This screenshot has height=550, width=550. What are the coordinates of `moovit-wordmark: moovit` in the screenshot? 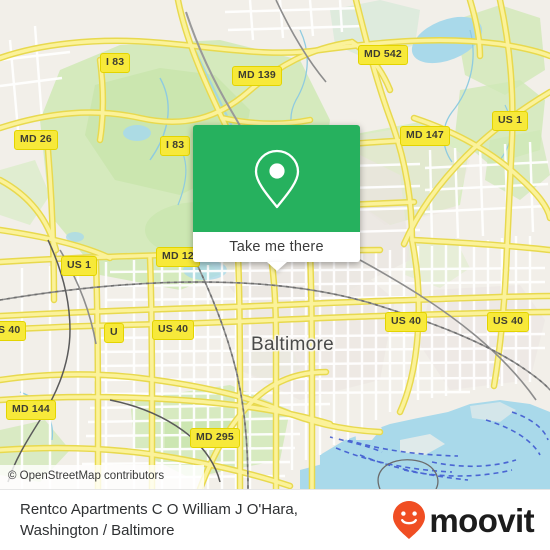 It's located at (481, 520).